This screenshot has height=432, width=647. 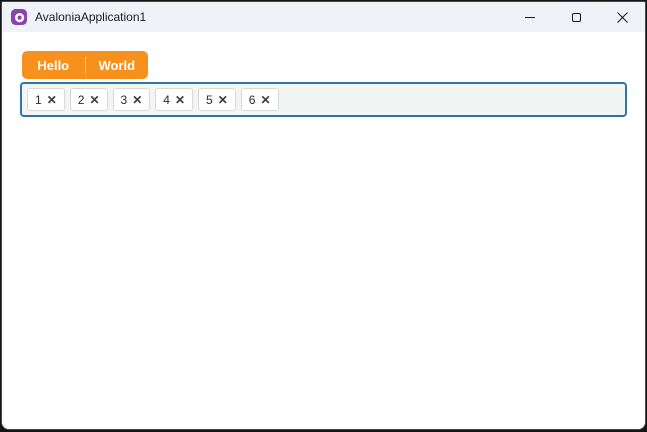 What do you see at coordinates (19, 17) in the screenshot?
I see `avalonia-logo-icon` at bounding box center [19, 17].